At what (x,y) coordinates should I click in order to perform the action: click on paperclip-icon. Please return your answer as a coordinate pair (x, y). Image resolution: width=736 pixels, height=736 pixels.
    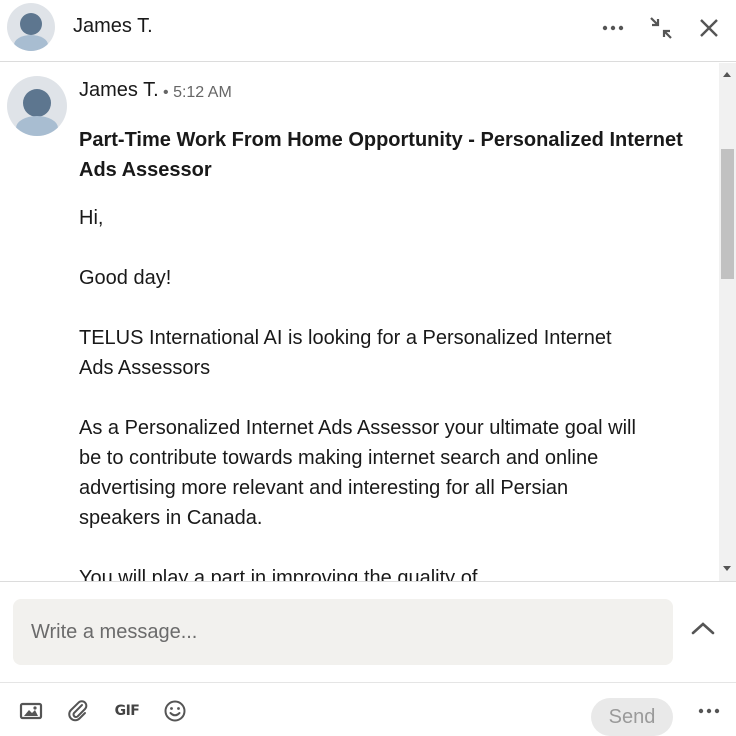
    Looking at the image, I should click on (78, 711).